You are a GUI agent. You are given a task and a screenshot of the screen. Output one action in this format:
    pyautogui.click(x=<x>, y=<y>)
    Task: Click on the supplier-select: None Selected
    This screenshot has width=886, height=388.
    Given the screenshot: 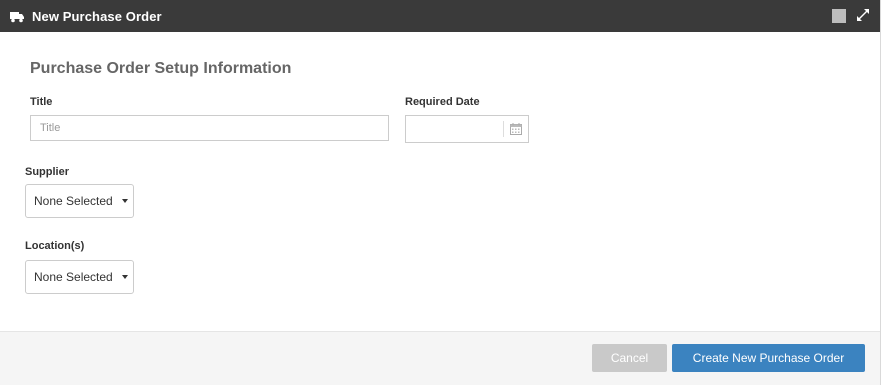 What is the action you would take?
    pyautogui.click(x=79, y=201)
    